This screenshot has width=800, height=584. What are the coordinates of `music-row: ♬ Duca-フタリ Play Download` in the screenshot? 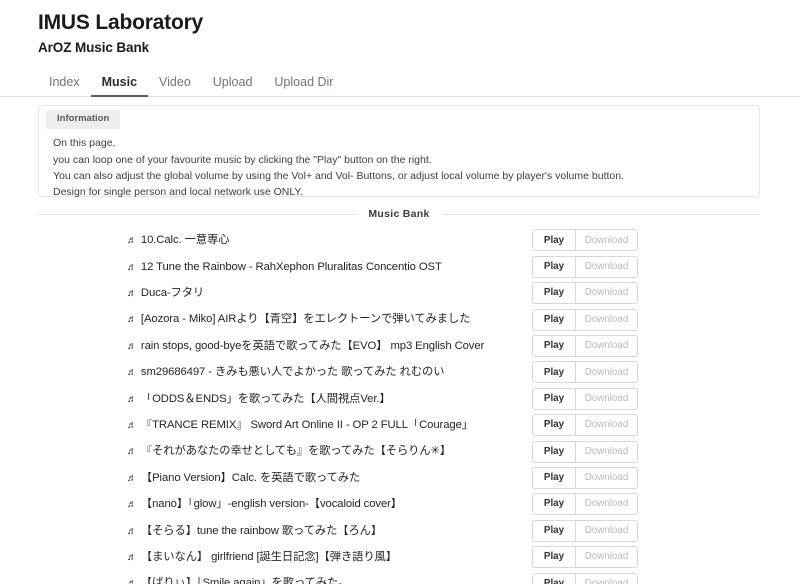 It's located at (400, 293).